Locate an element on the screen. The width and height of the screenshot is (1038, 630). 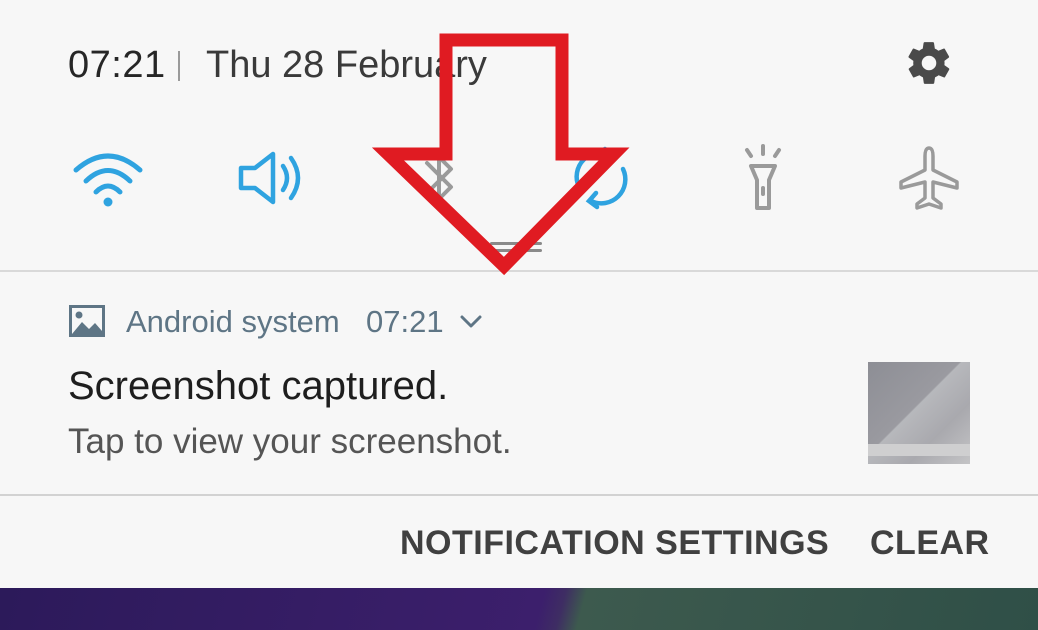
bluetooth-icon is located at coordinates (439, 178).